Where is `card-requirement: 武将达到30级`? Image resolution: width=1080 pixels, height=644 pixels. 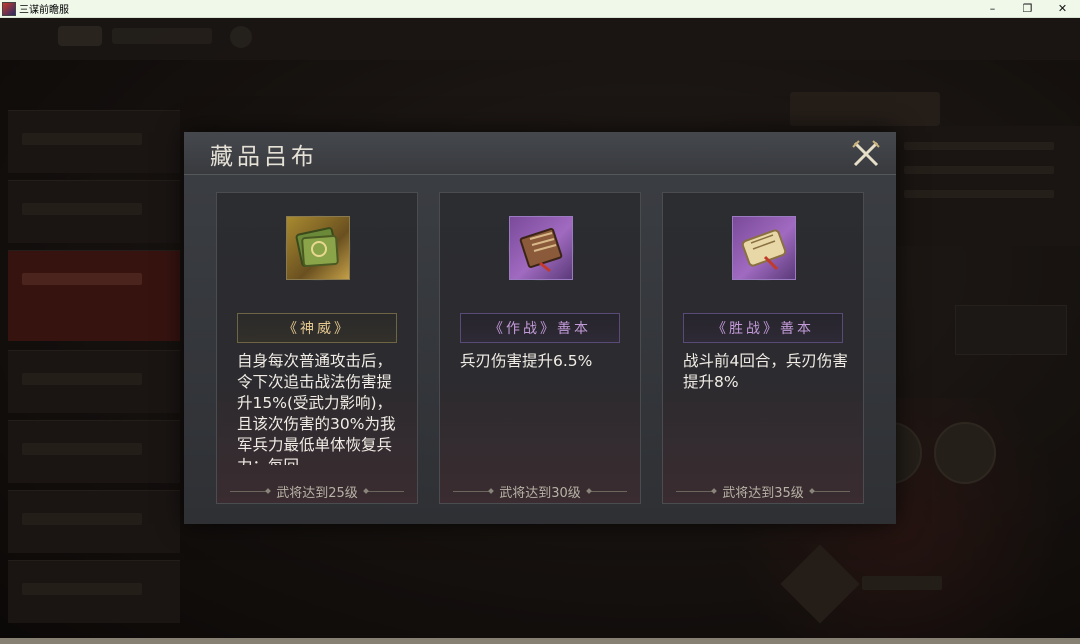
card-requirement: 武将达到30级 is located at coordinates (540, 492).